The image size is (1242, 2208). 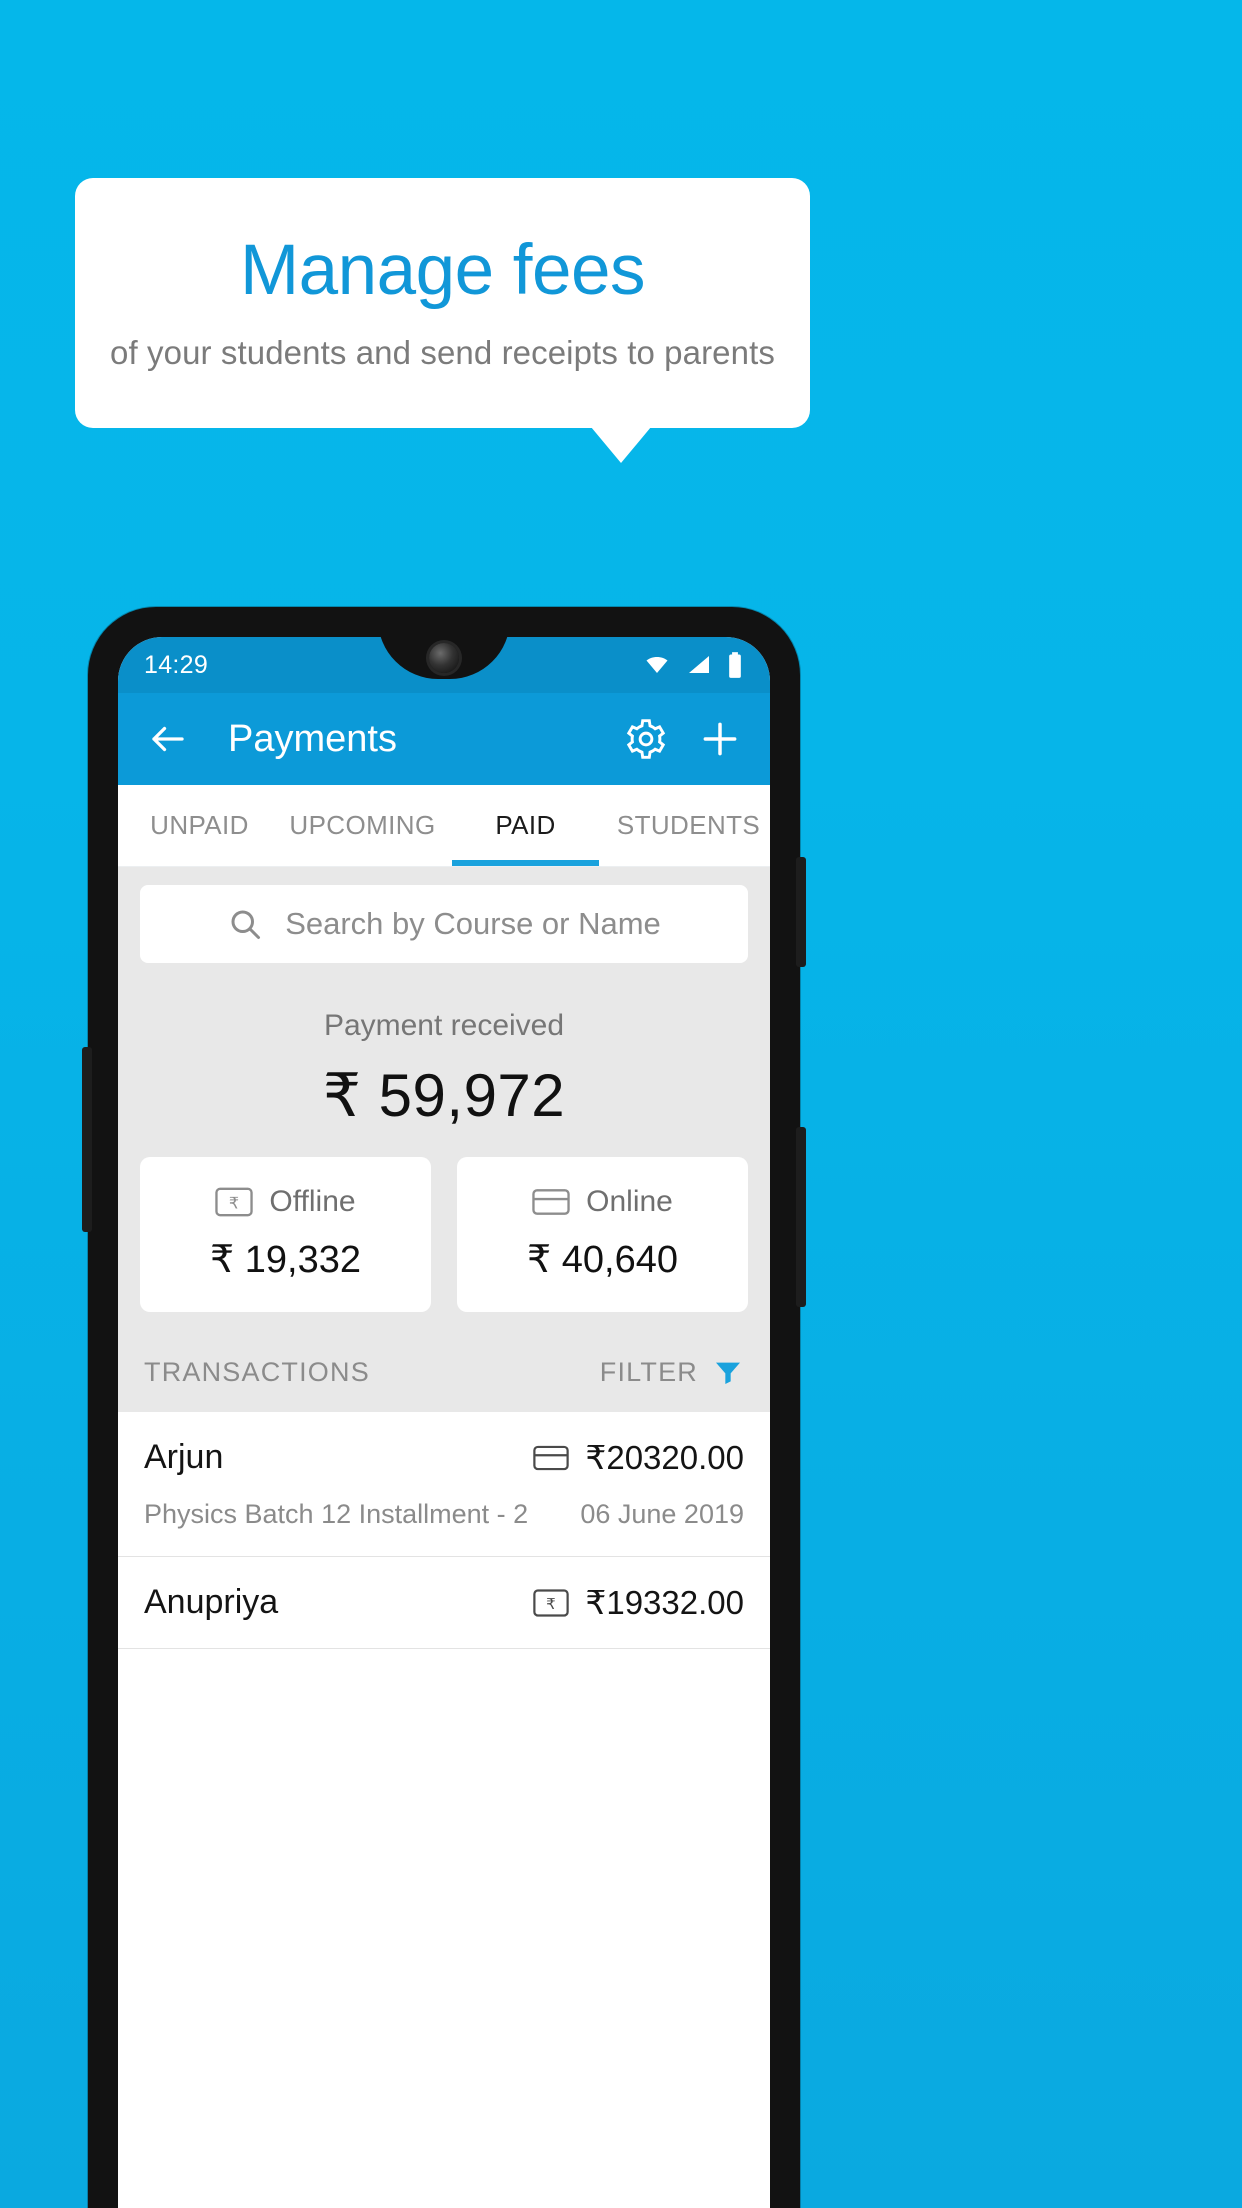 I want to click on tab-paid: PAID, so click(x=525, y=825).